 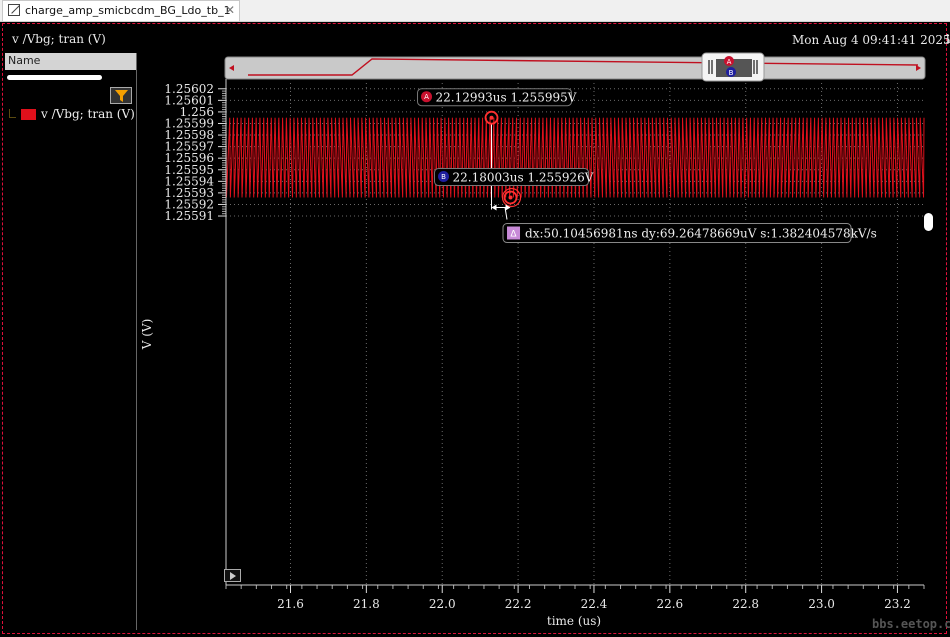 What do you see at coordinates (518, 604) in the screenshot?
I see `x-tick-label: 22.2` at bounding box center [518, 604].